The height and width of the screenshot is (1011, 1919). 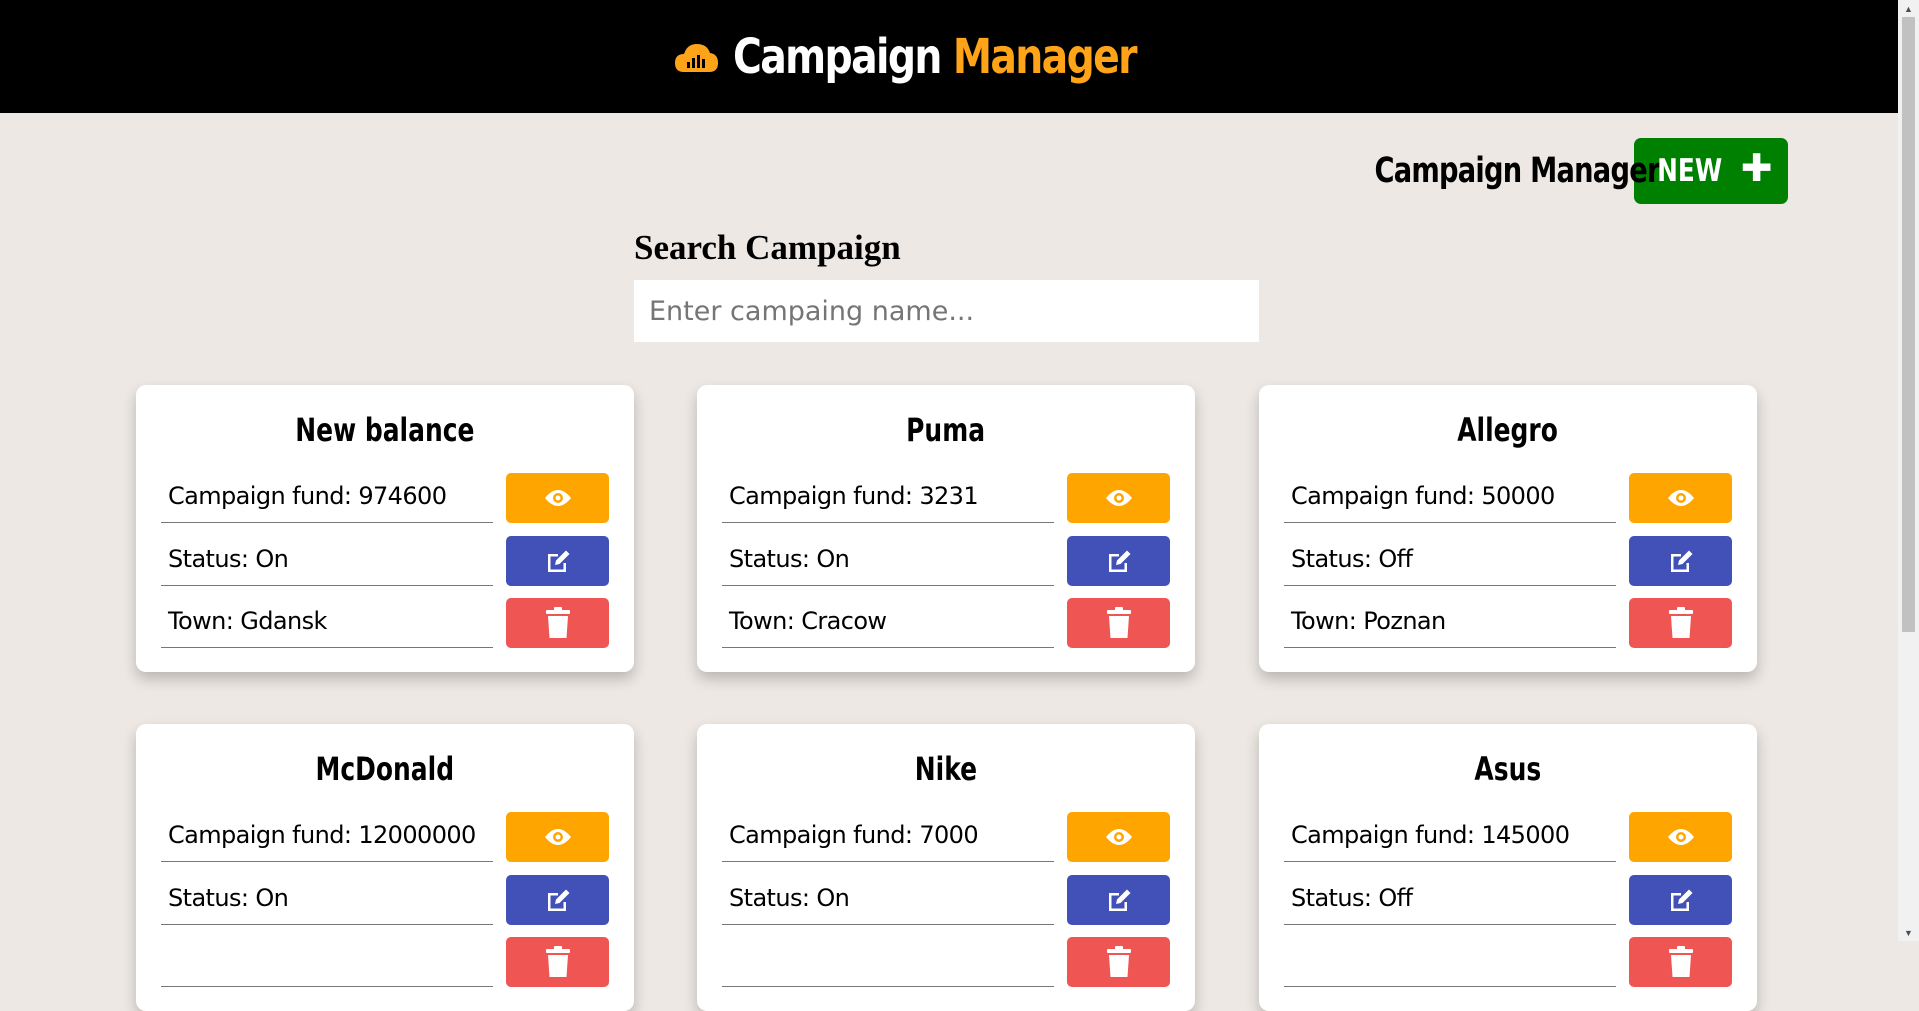 I want to click on campaign-name: Nike, so click(x=946, y=769).